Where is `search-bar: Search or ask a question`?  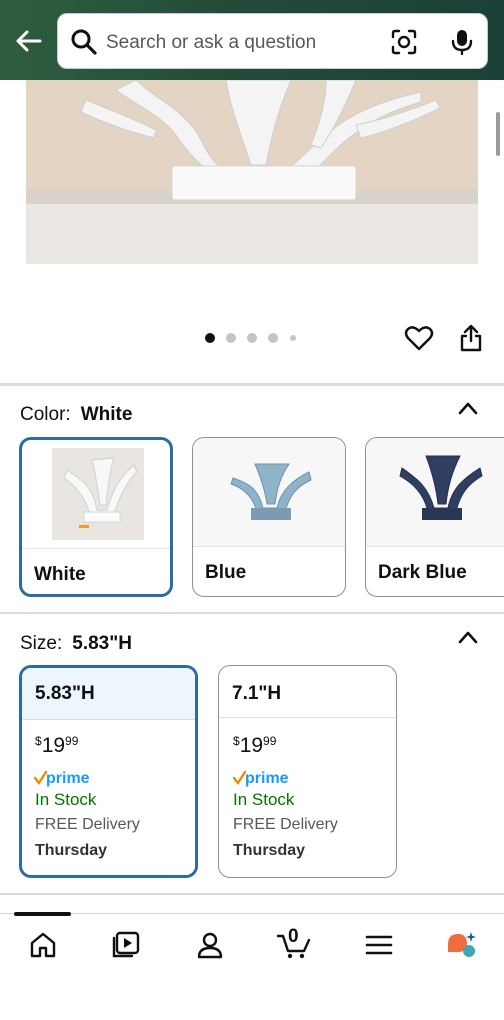 search-bar: Search or ask a question is located at coordinates (272, 41).